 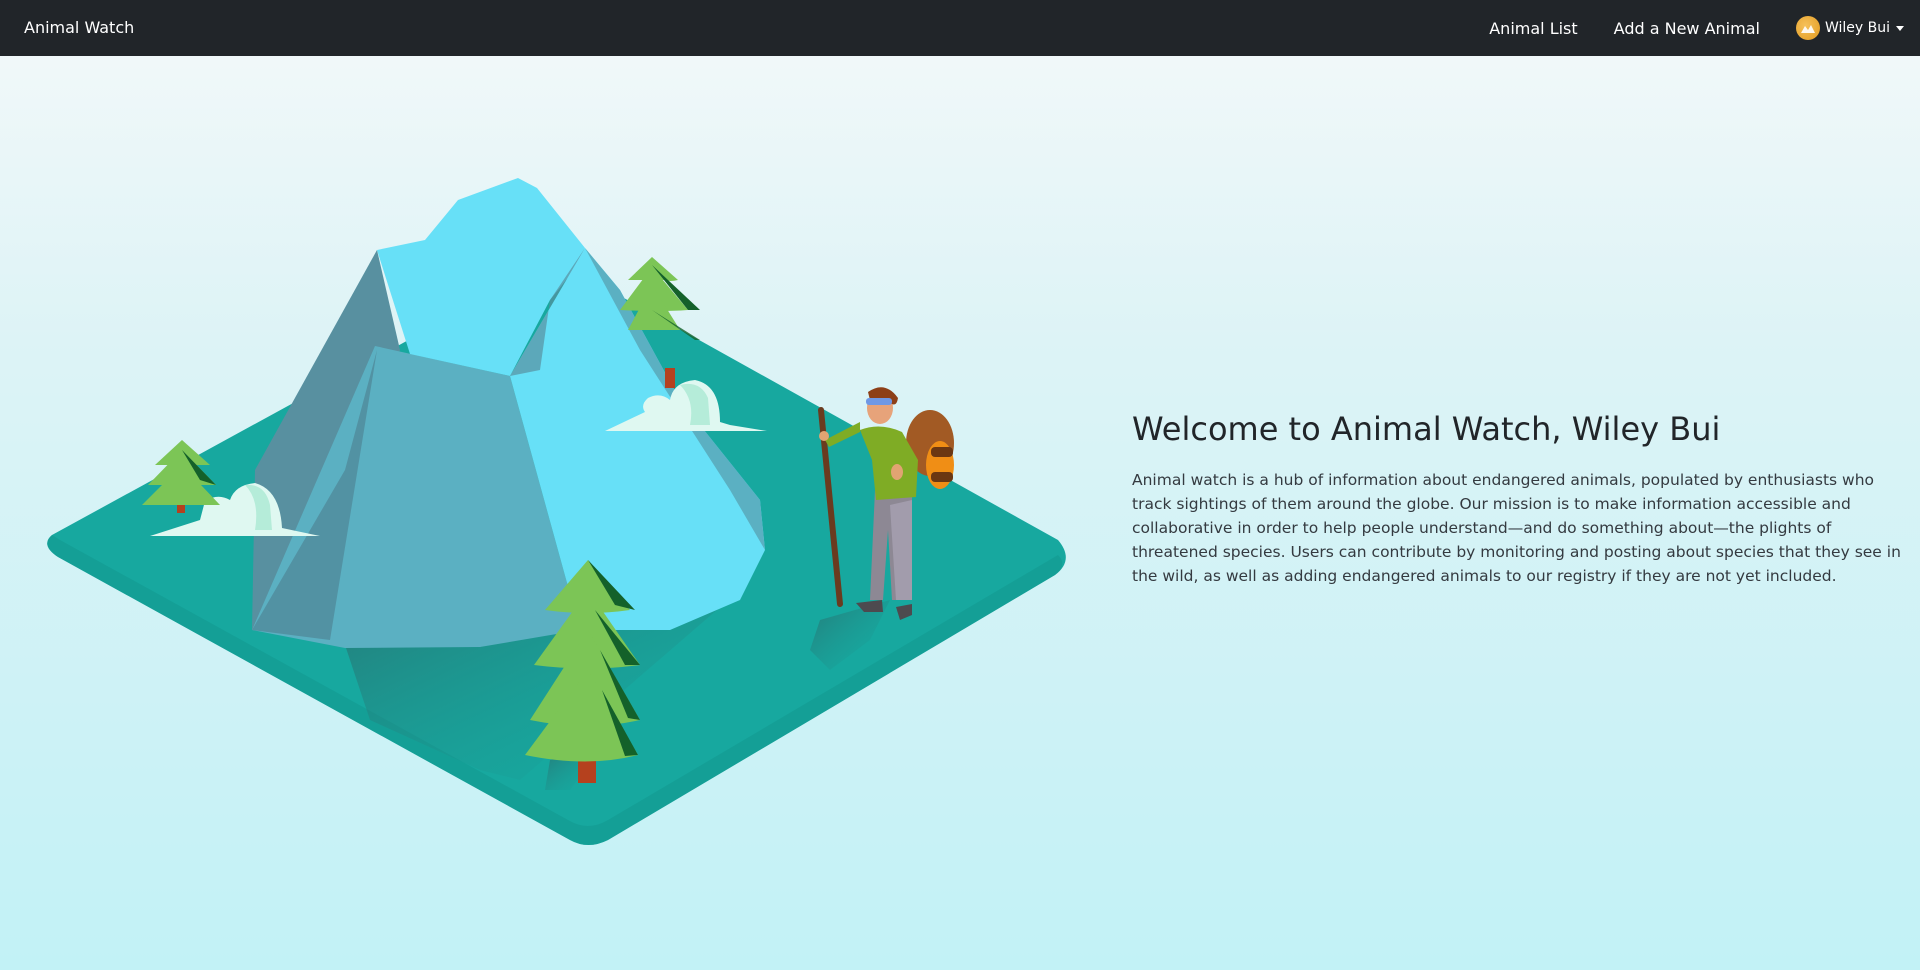 I want to click on nav-link-add-animal: Add a New Animal, so click(x=1687, y=28).